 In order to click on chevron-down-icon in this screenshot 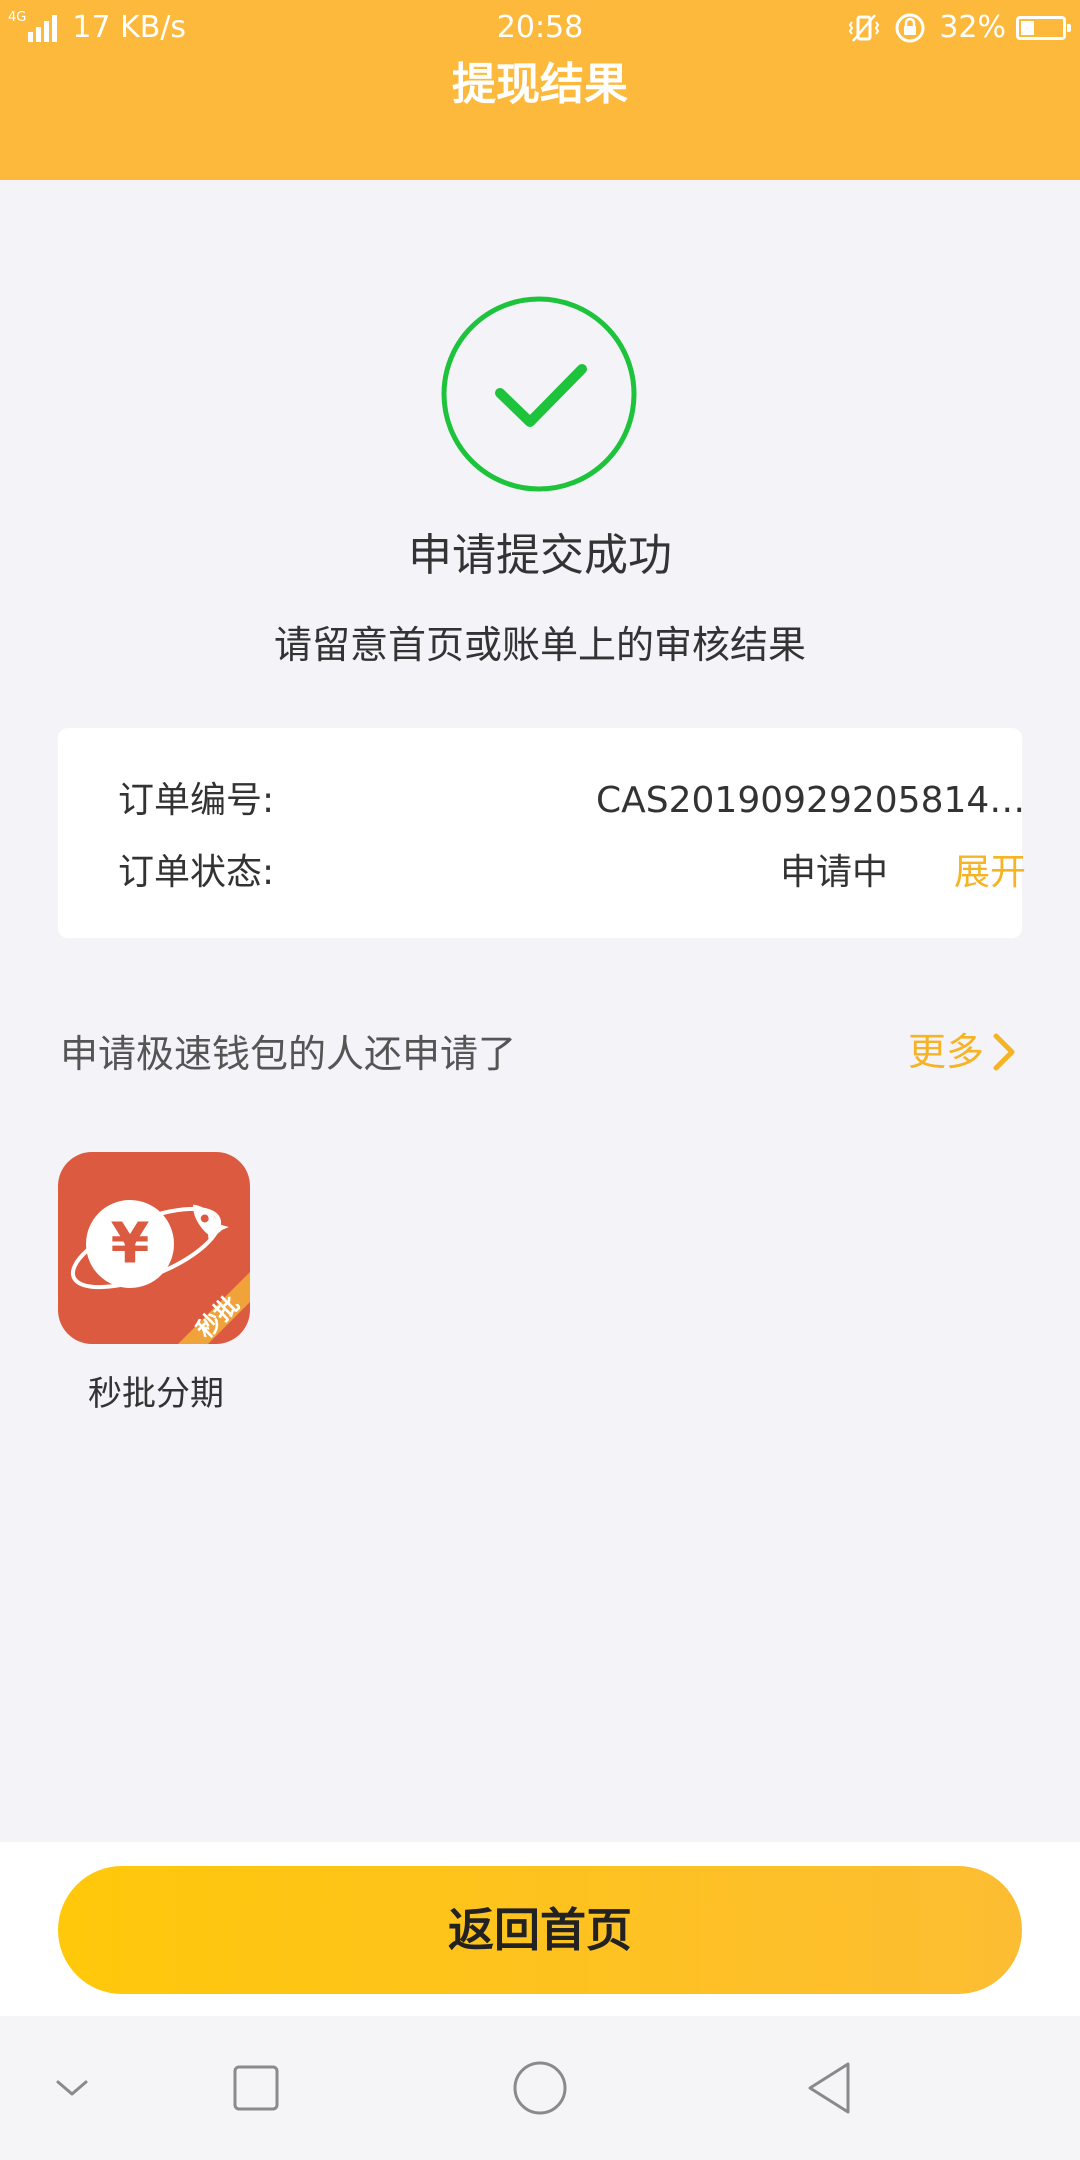, I will do `click(72, 2088)`.